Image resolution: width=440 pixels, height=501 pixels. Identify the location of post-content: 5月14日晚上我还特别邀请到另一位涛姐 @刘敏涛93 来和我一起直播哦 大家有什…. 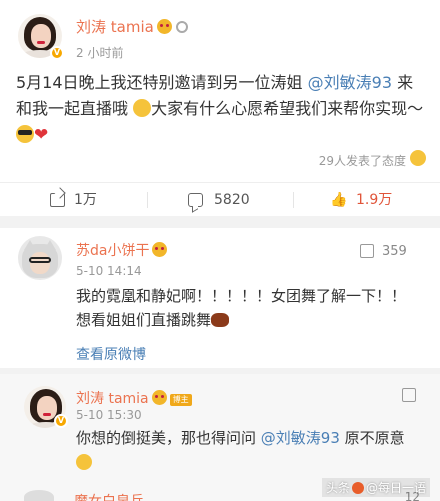
(220, 109).